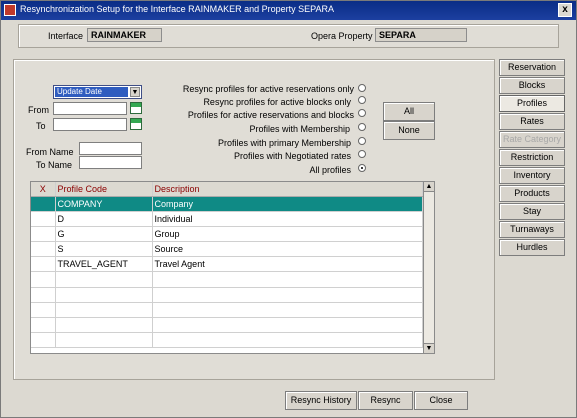  I want to click on close-window-button: x, so click(565, 10).